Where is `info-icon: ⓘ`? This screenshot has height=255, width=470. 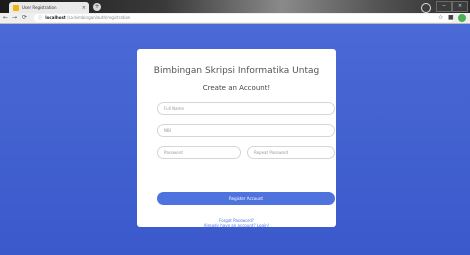 info-icon: ⓘ is located at coordinates (40, 17).